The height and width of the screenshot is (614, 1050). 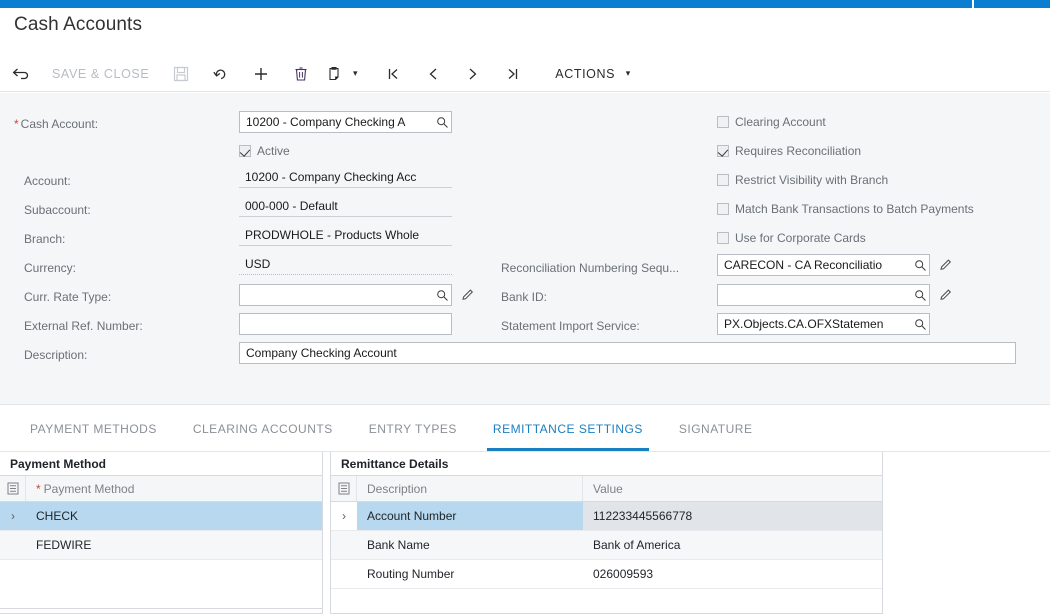 I want to click on required-marker: *, so click(x=38, y=488).